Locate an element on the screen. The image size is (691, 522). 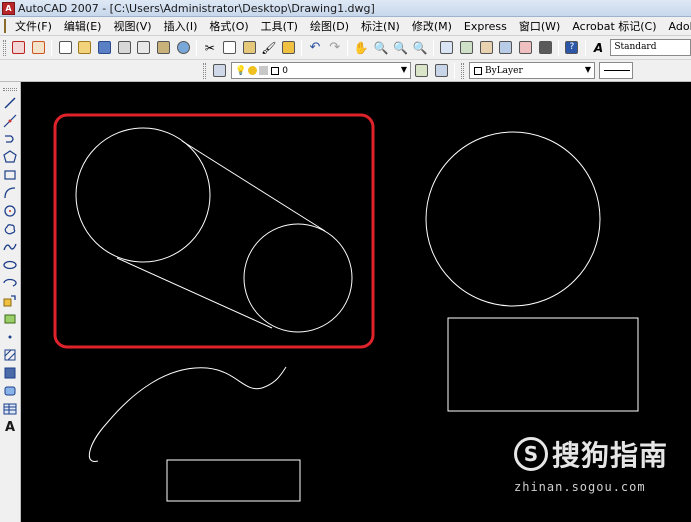
linetype-control-combo is located at coordinates (616, 70).